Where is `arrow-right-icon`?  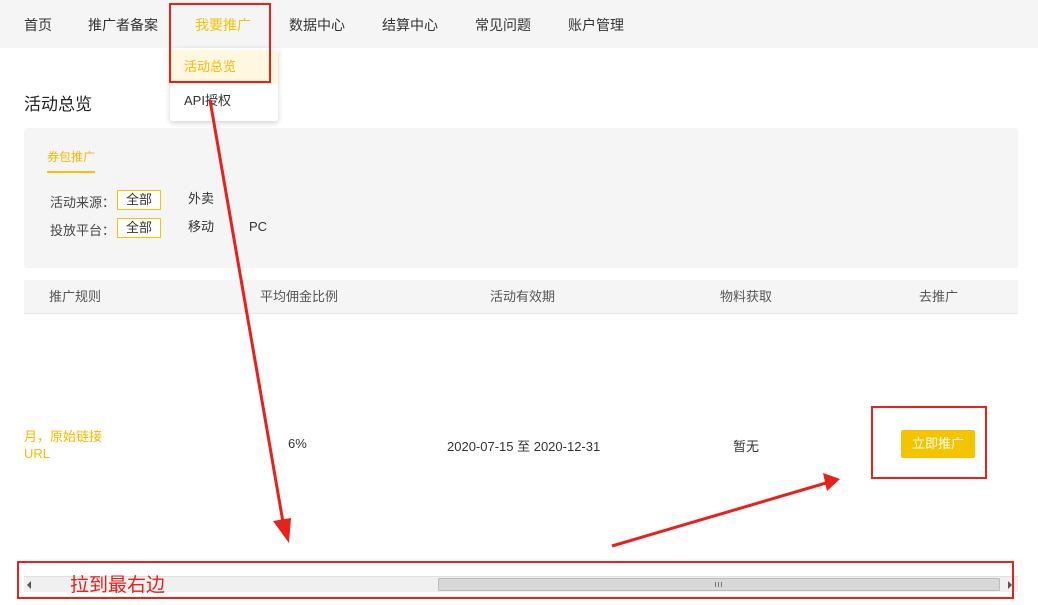
arrow-right-icon is located at coordinates (831, 482).